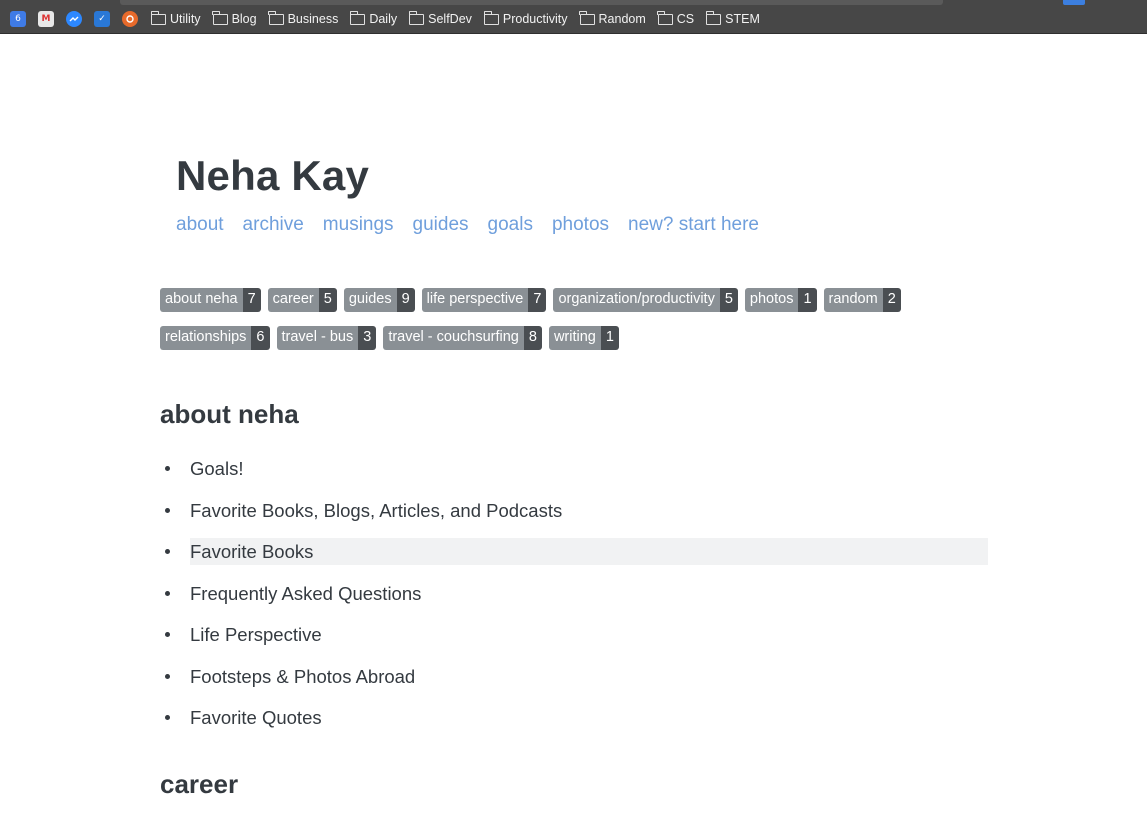 This screenshot has width=1147, height=814. I want to click on bookmark-folder-daily: Daily, so click(373, 18).